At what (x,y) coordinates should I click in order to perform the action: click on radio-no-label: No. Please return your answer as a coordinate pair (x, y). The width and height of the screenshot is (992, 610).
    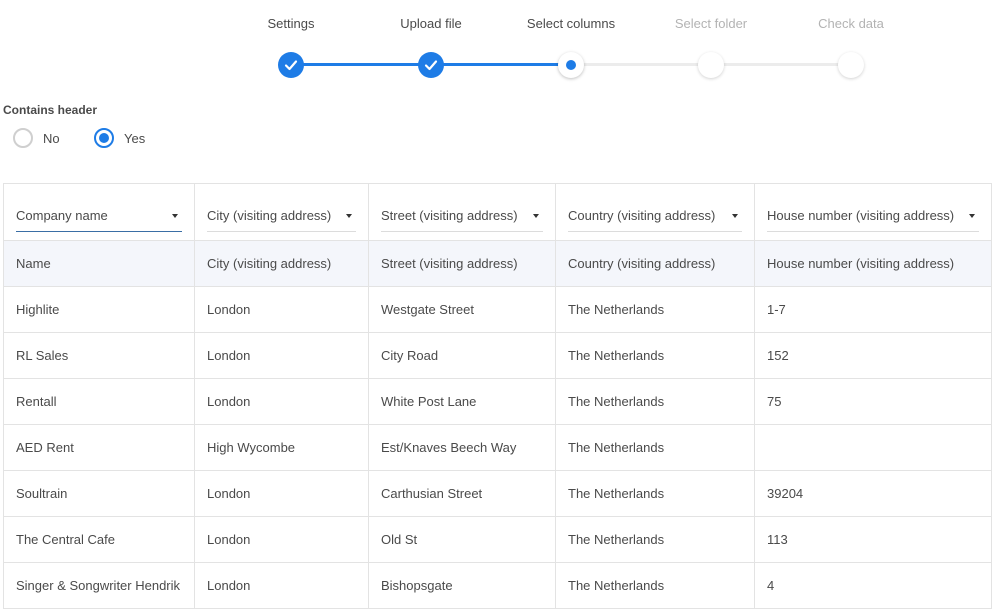
    Looking at the image, I should click on (51, 138).